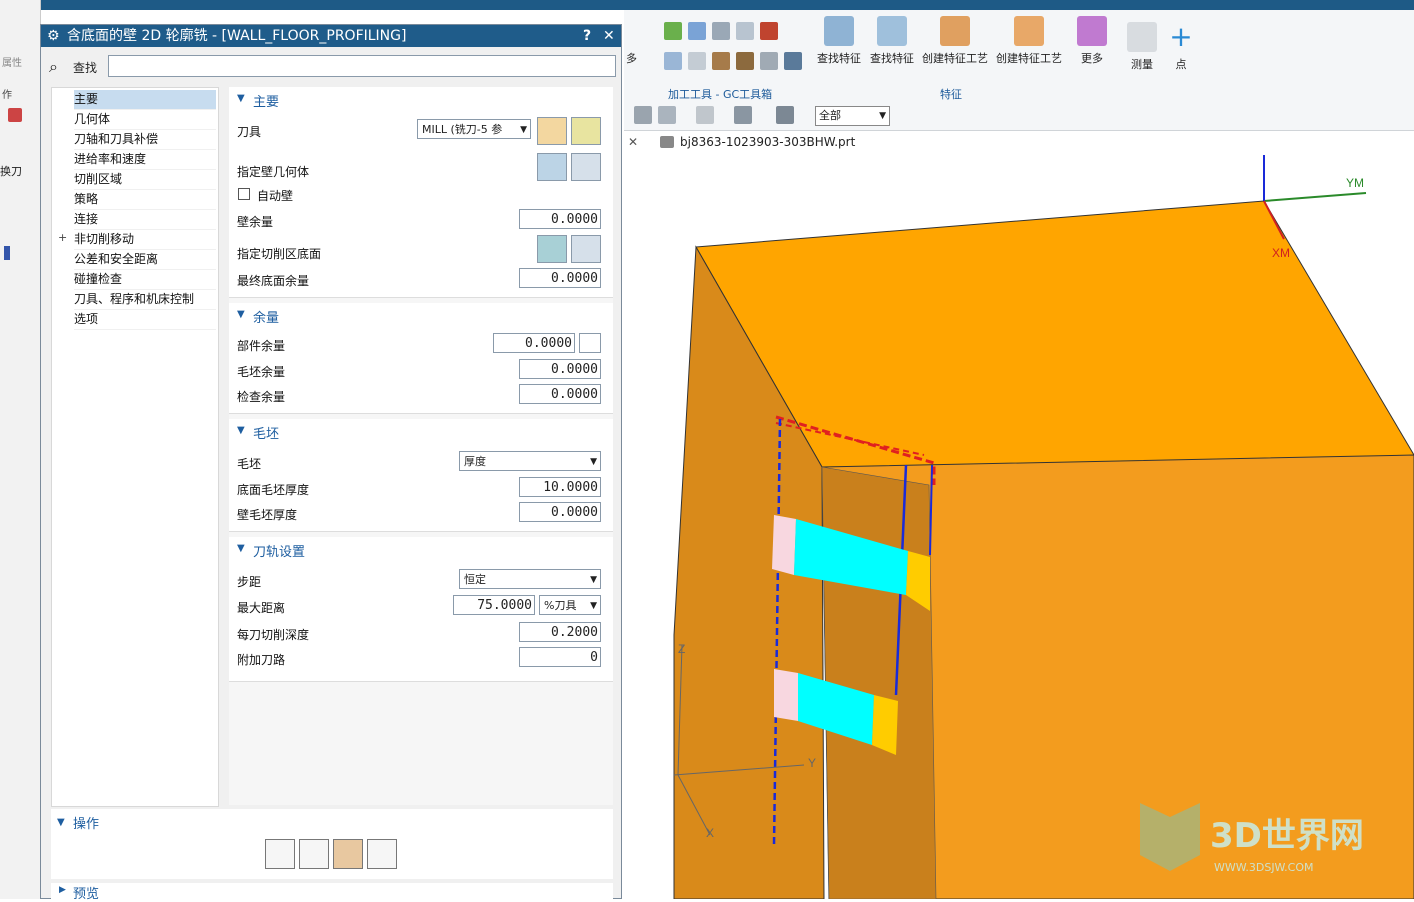 This screenshot has width=1414, height=902. Describe the element at coordinates (560, 394) in the screenshot. I see `check-stock-input: 0.0000` at that location.